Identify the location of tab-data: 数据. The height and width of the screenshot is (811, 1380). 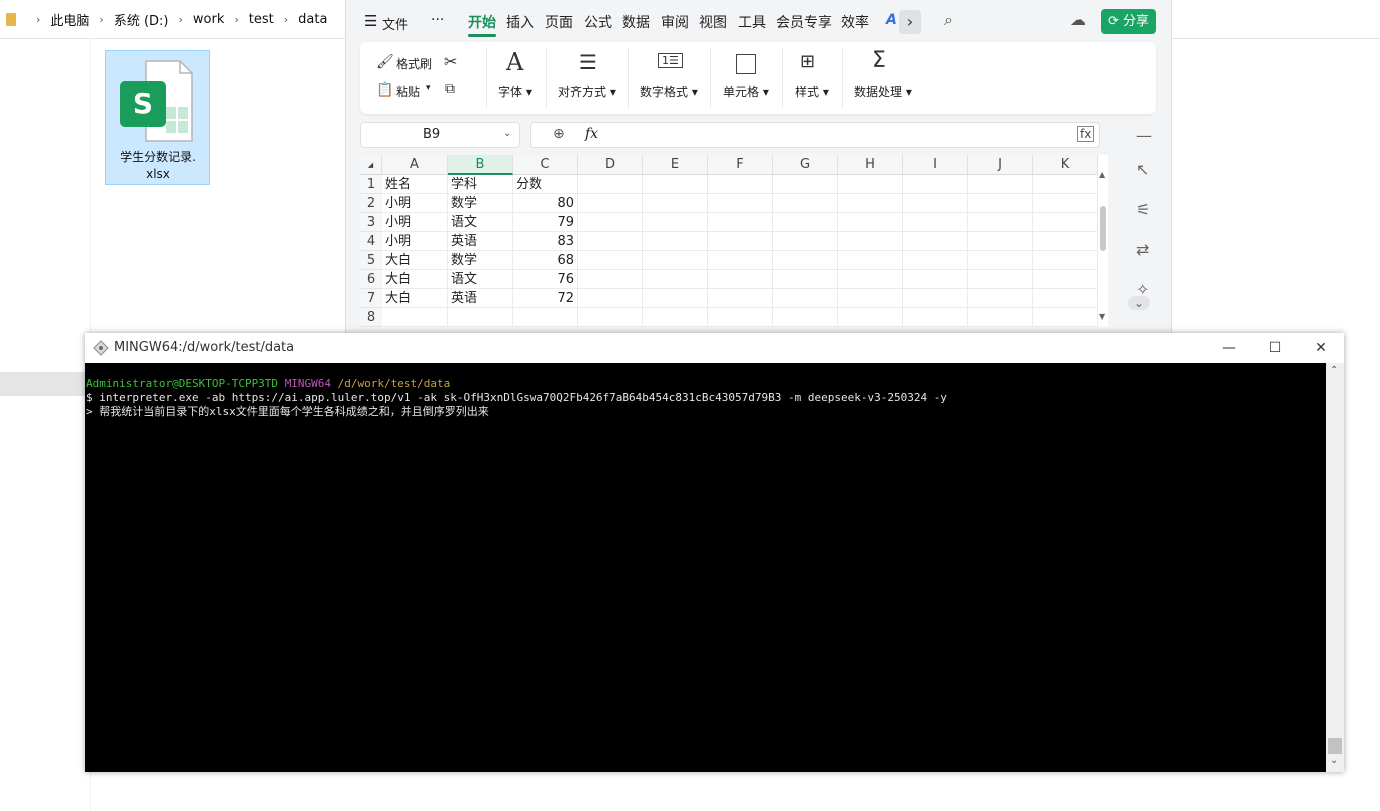
(636, 22).